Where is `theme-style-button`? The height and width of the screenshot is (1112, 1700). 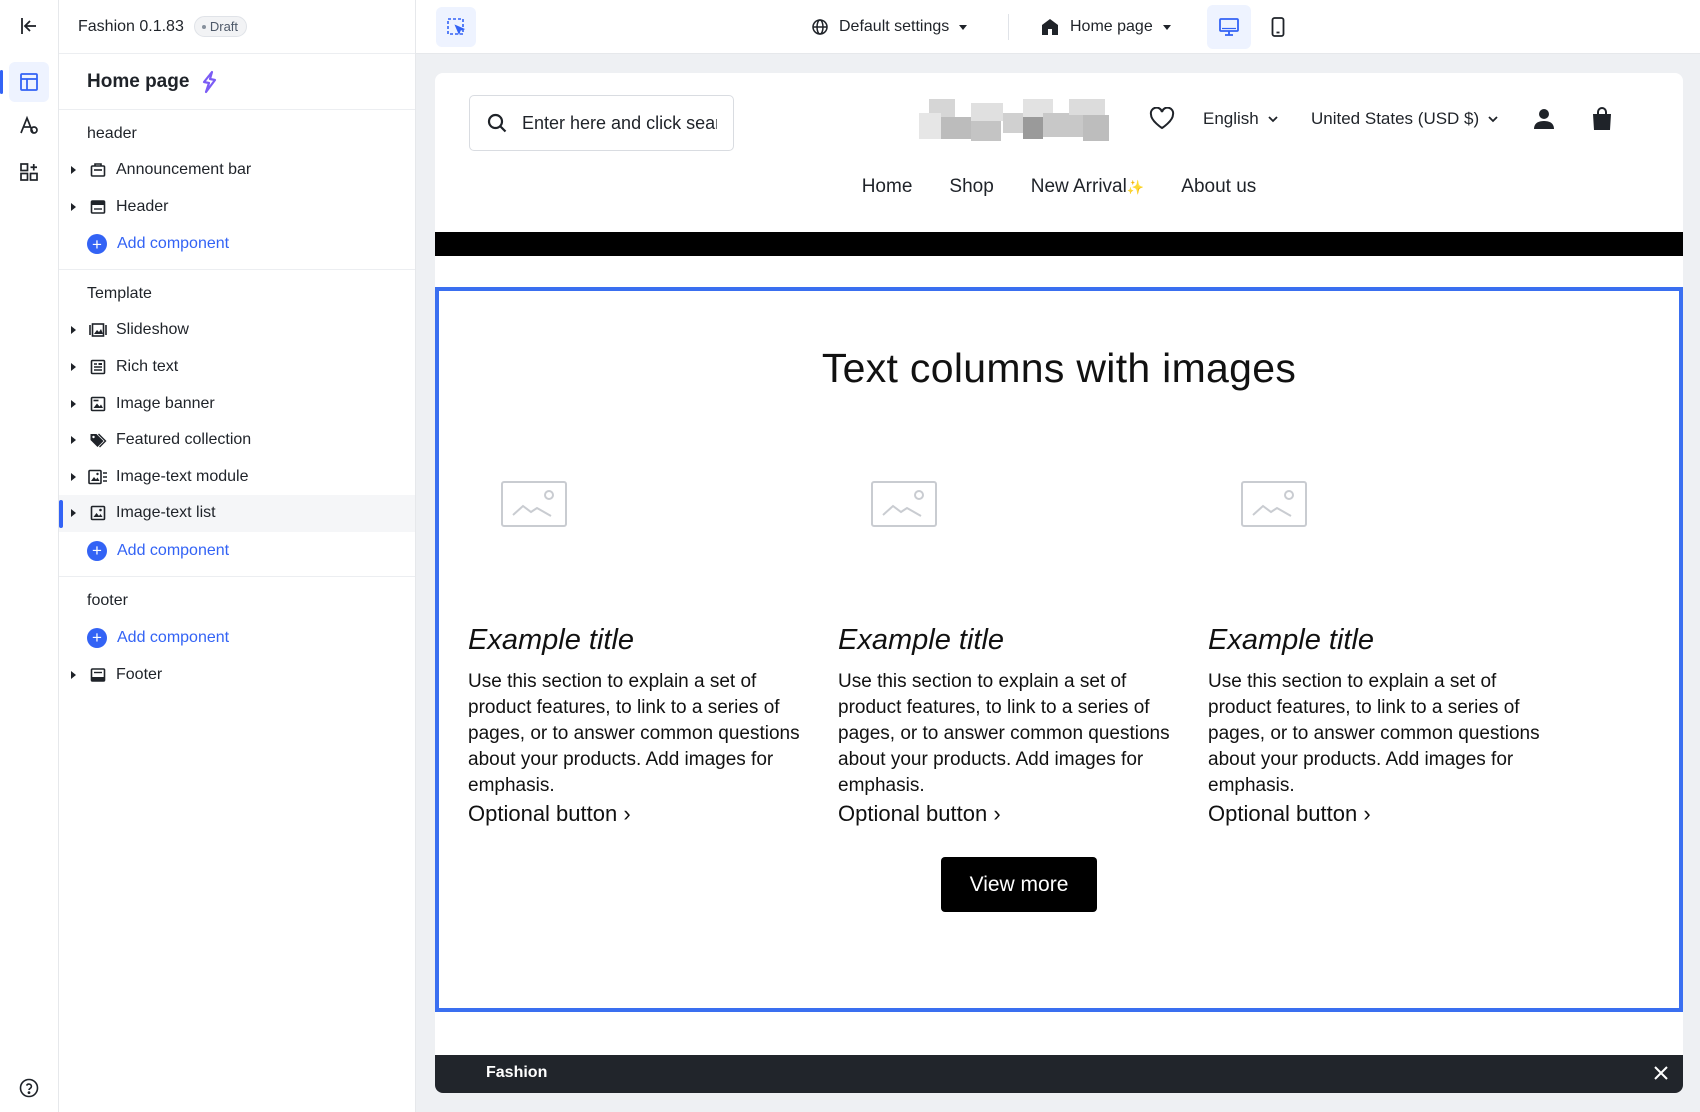 theme-style-button is located at coordinates (29, 126).